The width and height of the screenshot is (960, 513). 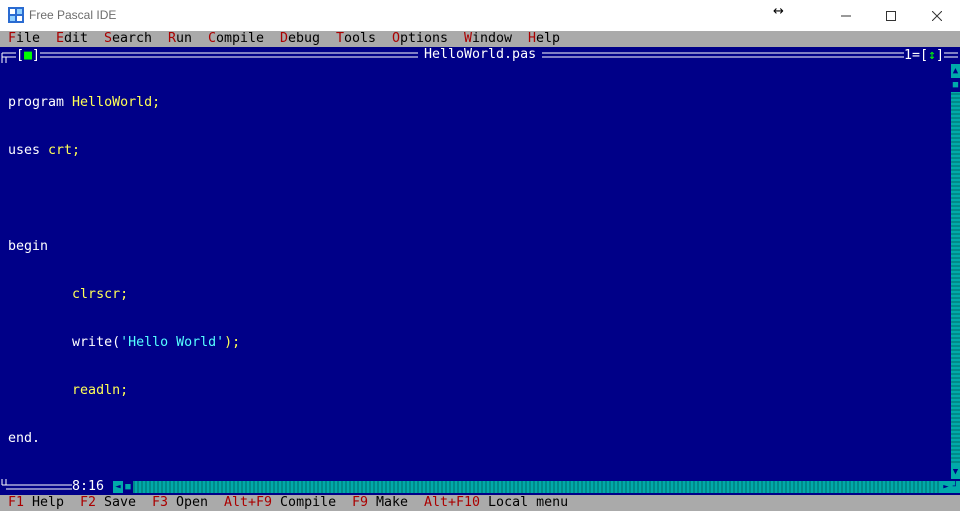 What do you see at coordinates (946, 487) in the screenshot?
I see `scroll-right-arrow-icon: ►` at bounding box center [946, 487].